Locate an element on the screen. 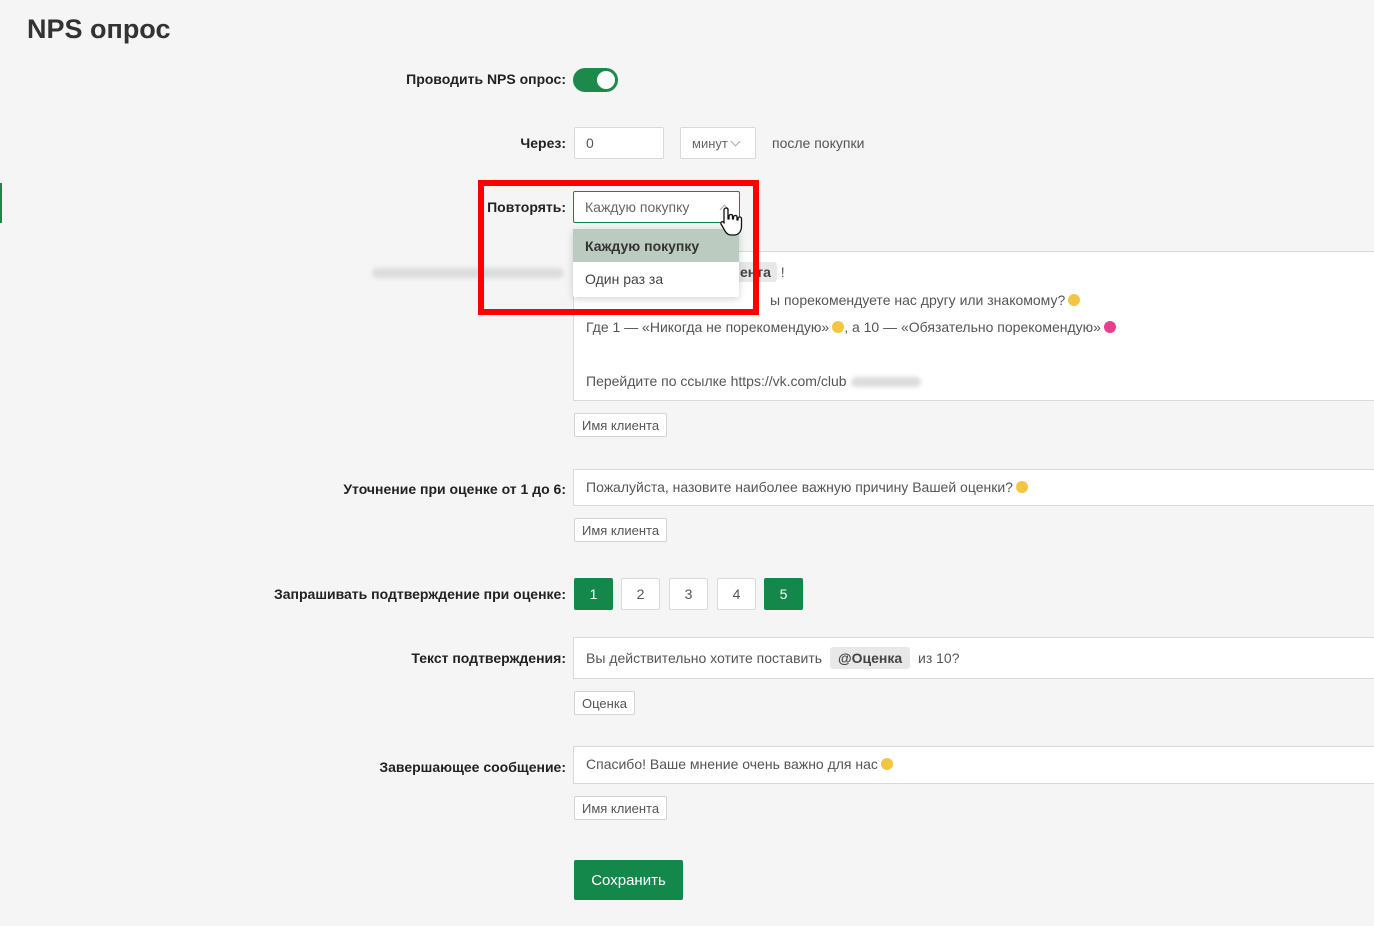 The height and width of the screenshot is (926, 1374). confirm-text-label: Текст подтверждения: is located at coordinates (488, 658).